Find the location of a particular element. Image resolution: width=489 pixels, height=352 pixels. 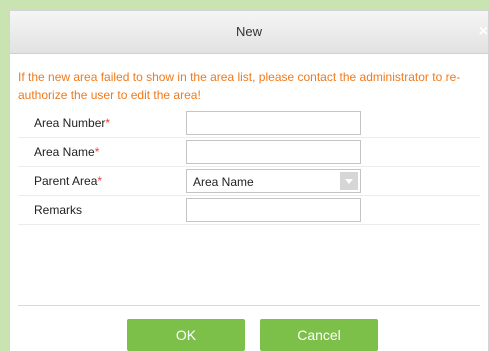

ok-button: OK is located at coordinates (186, 335).